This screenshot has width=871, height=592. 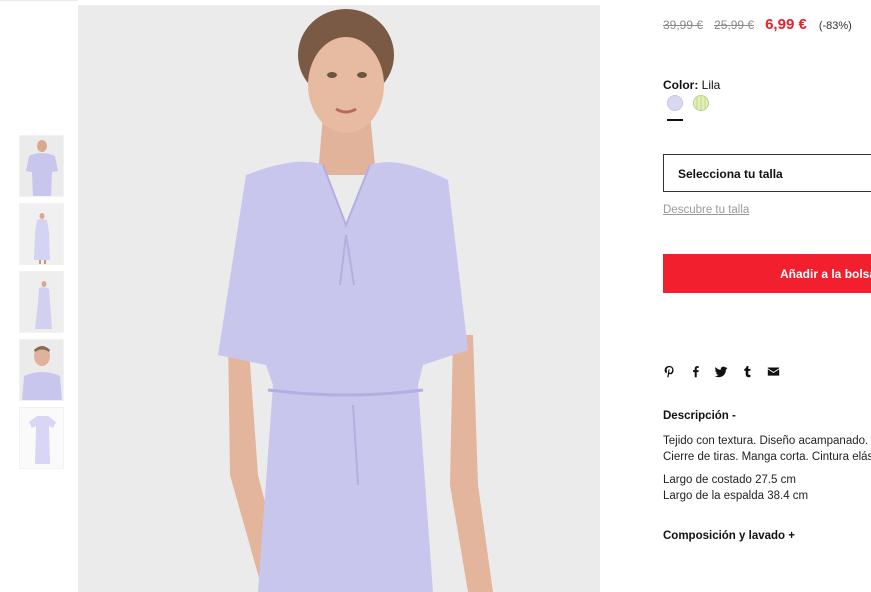 What do you see at coordinates (701, 103) in the screenshot?
I see `swatch-lima` at bounding box center [701, 103].